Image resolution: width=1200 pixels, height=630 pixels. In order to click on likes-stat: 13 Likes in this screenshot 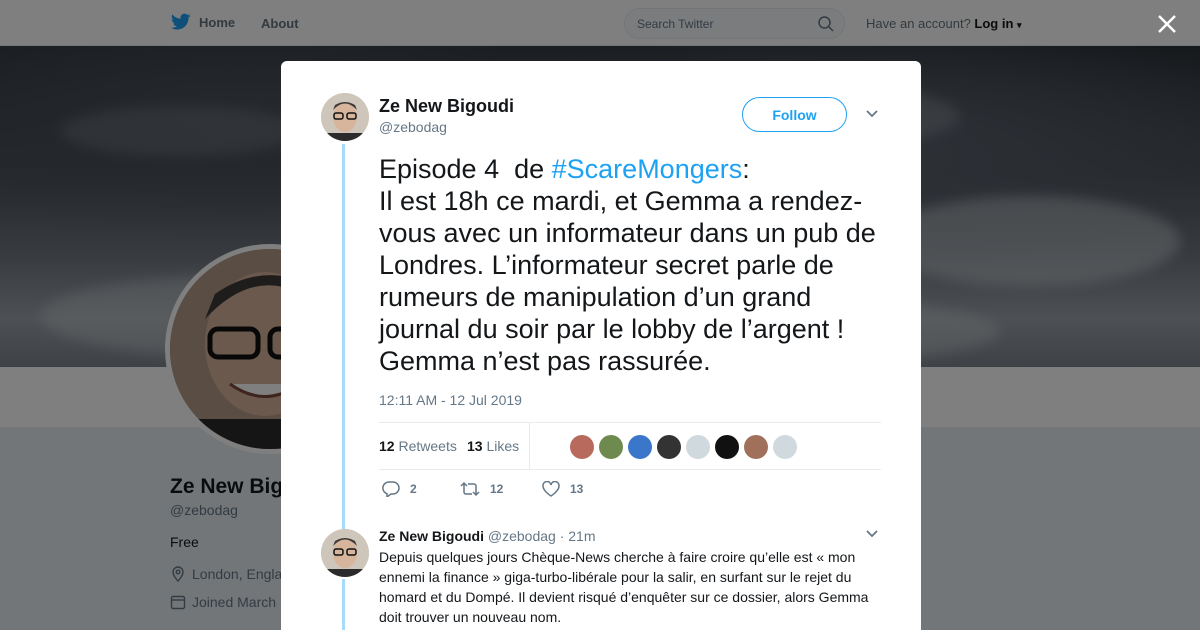, I will do `click(493, 446)`.